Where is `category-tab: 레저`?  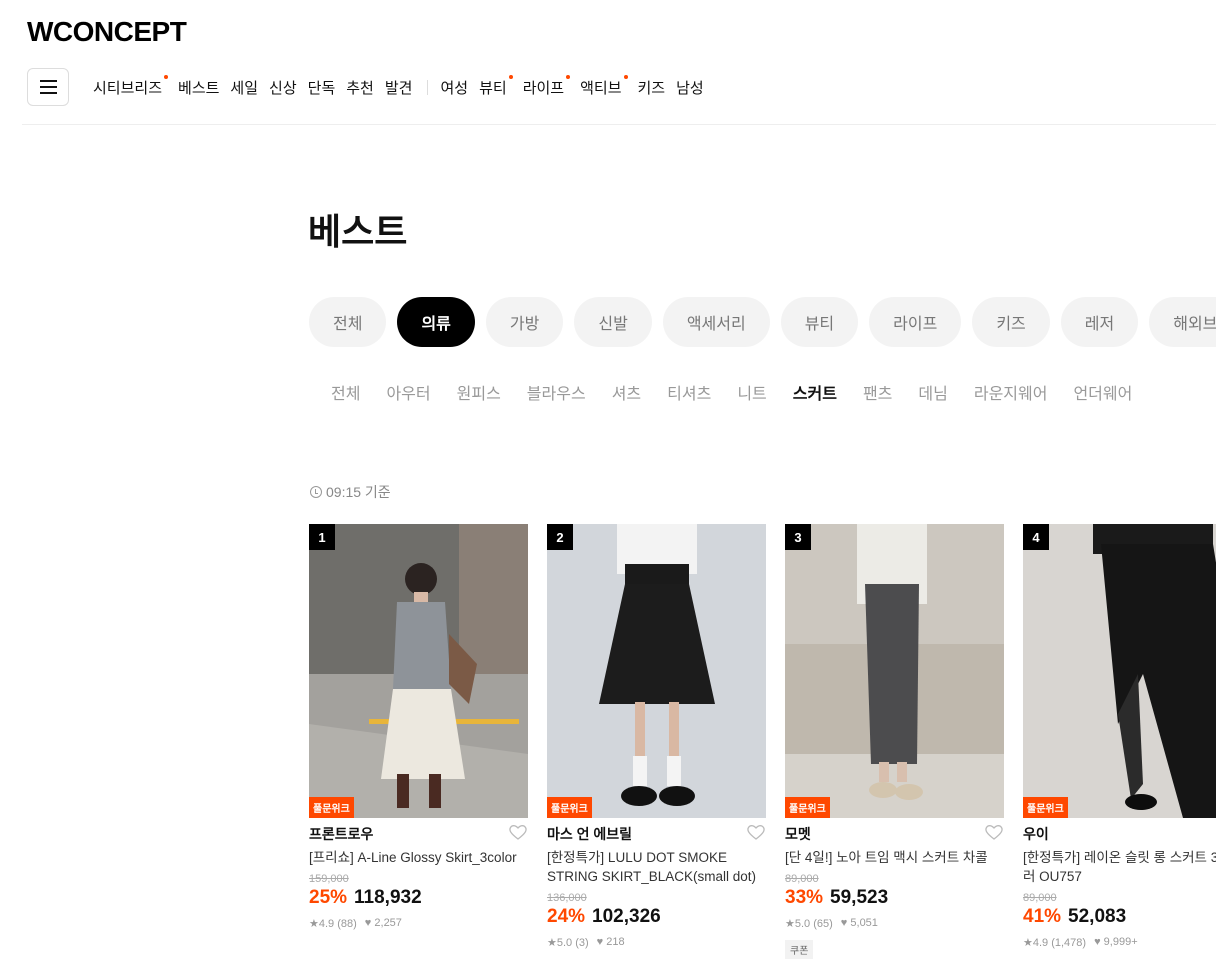 category-tab: 레저 is located at coordinates (1099, 322).